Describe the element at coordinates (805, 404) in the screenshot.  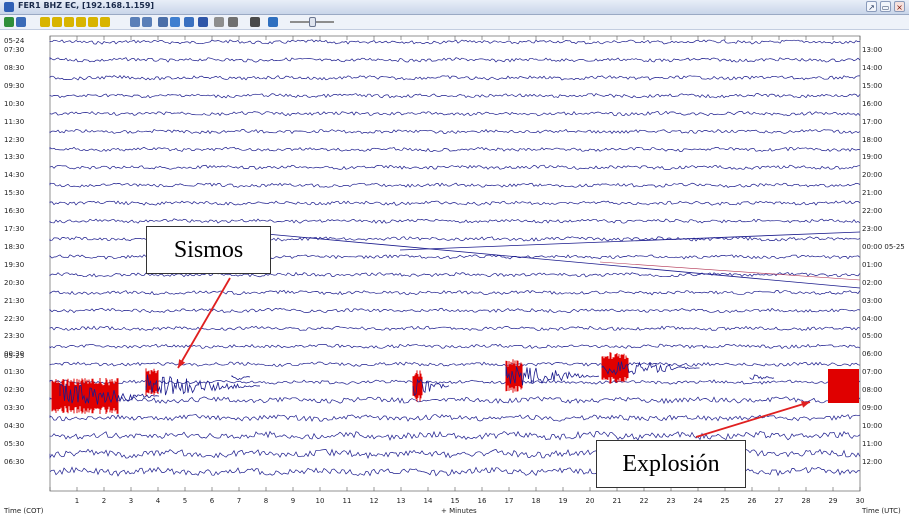
I see `explosion-arrow-head` at that location.